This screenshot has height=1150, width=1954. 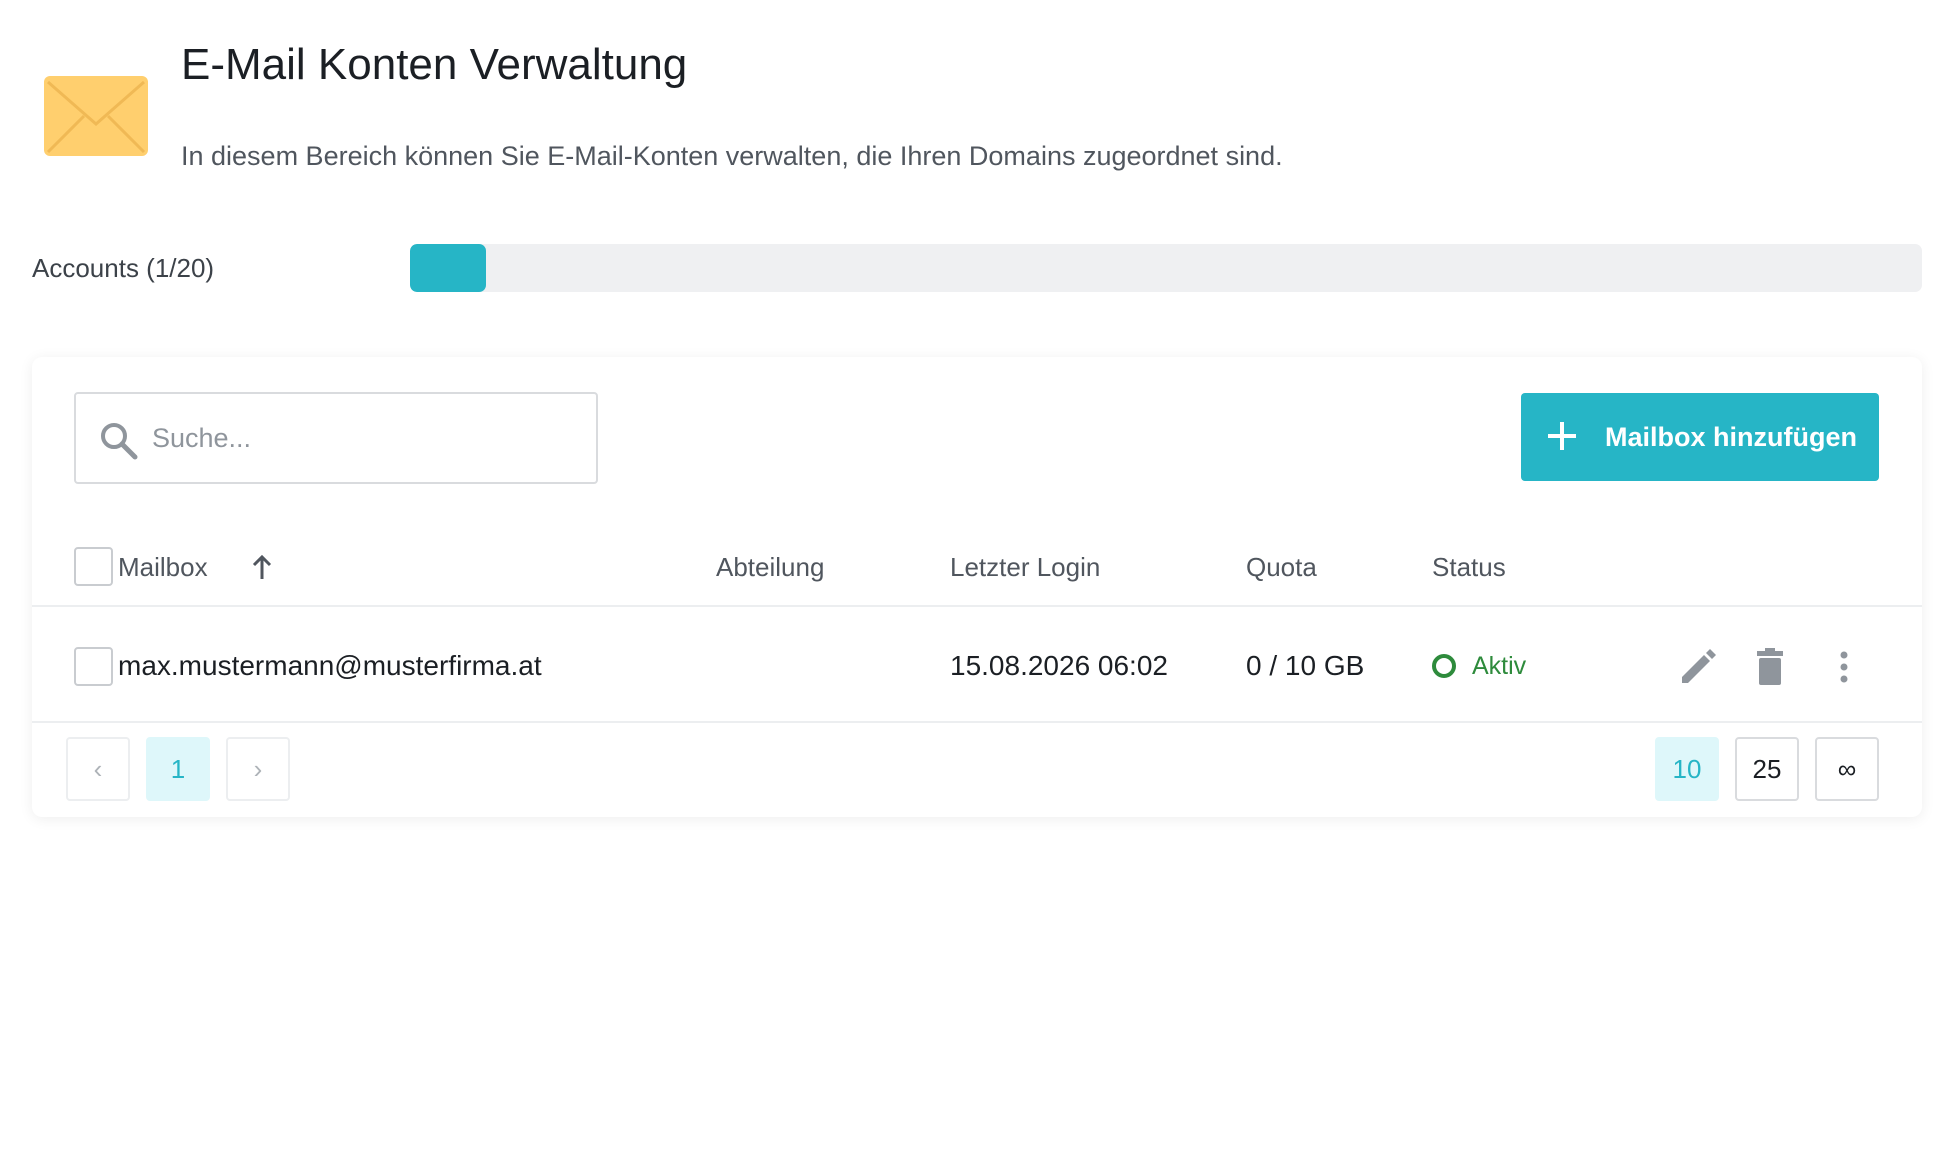 I want to click on search-input, so click(x=362, y=438).